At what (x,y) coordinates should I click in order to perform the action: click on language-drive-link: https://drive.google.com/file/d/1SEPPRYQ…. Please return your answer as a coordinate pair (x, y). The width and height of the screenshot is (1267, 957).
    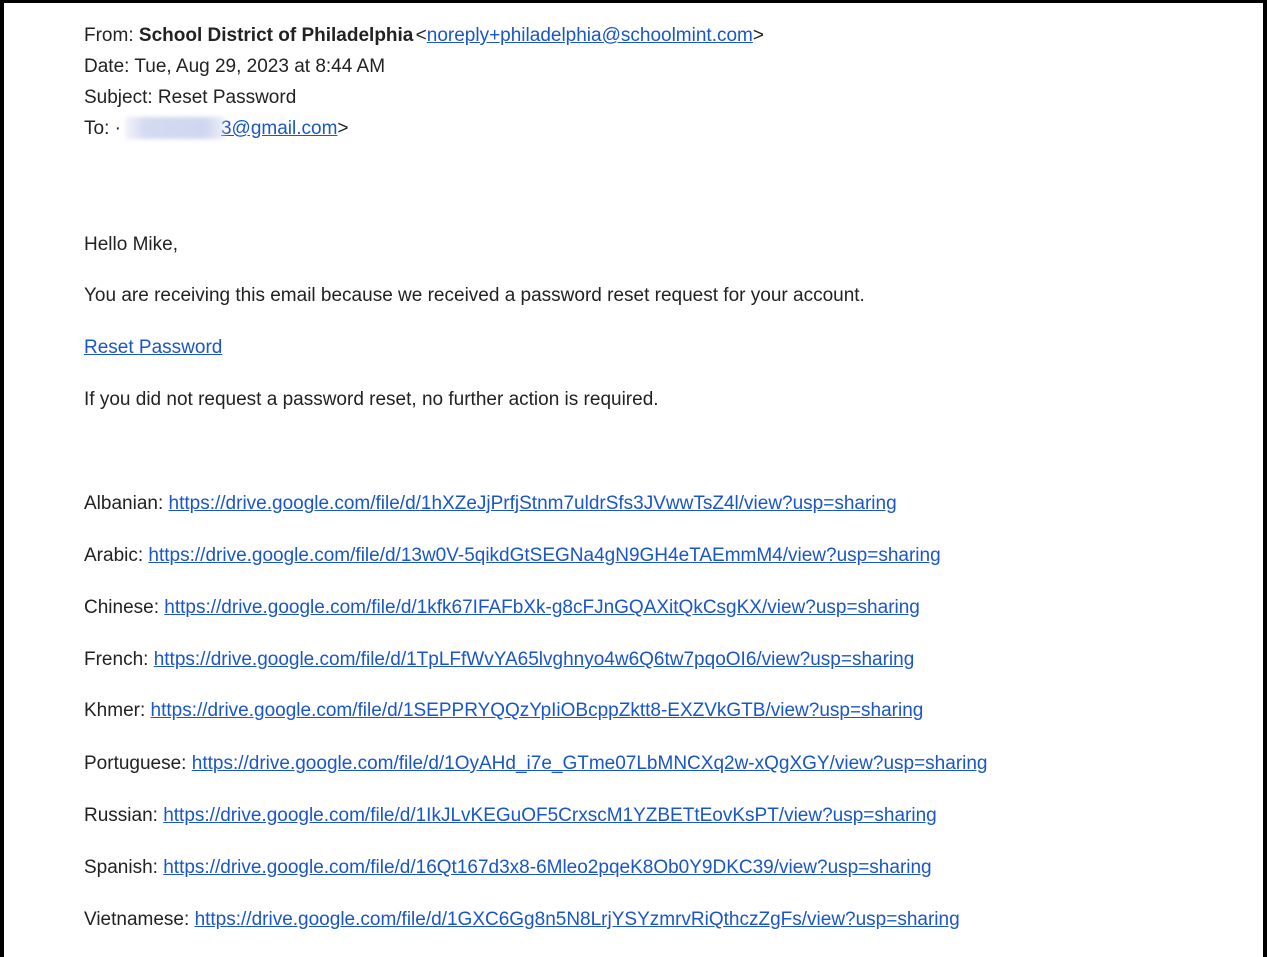
    Looking at the image, I should click on (537, 710).